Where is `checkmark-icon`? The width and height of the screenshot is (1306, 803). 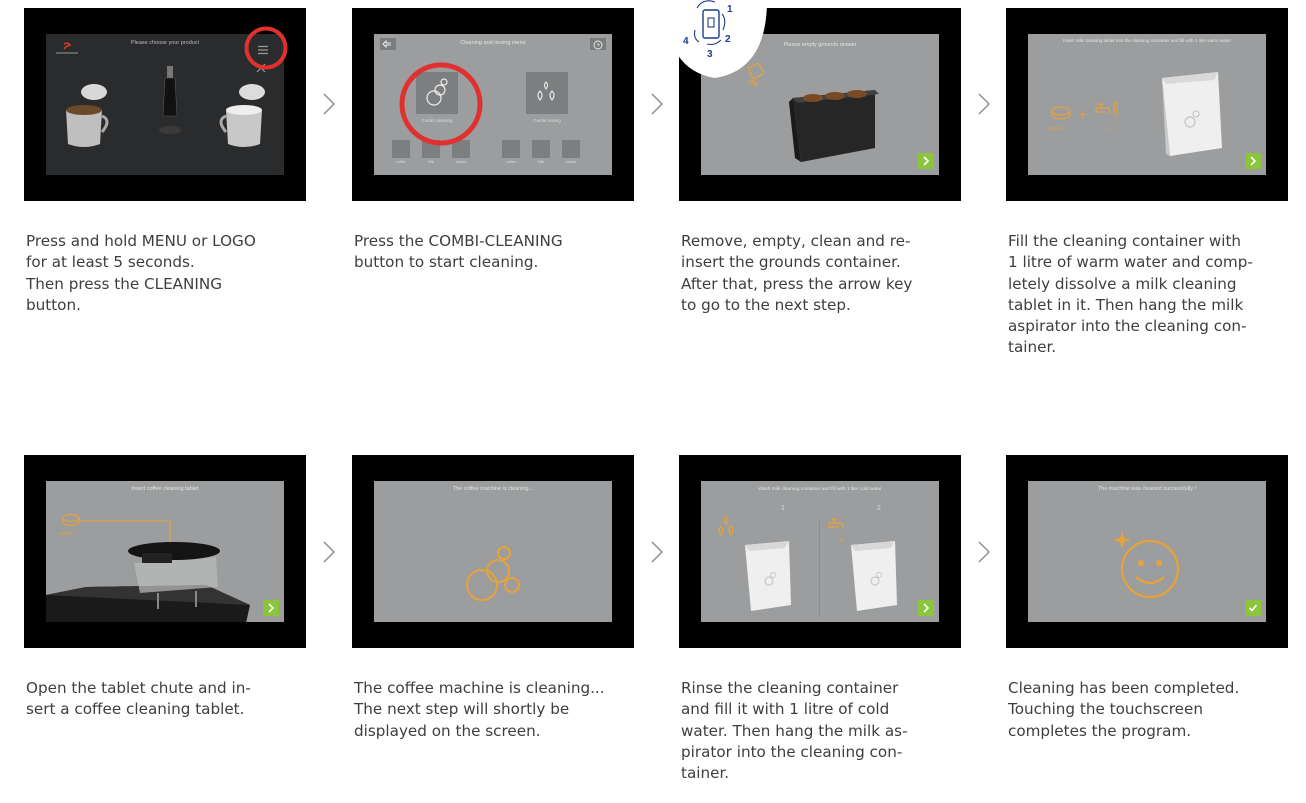 checkmark-icon is located at coordinates (1253, 608).